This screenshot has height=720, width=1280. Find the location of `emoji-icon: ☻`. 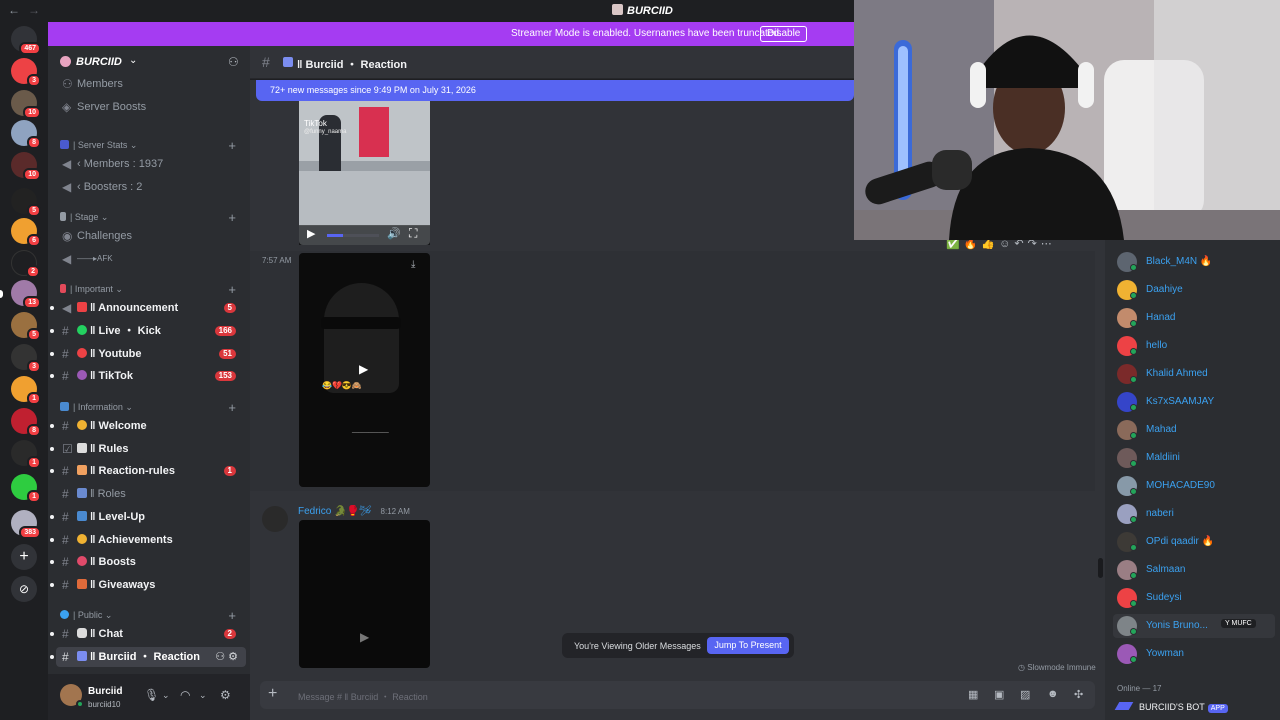

emoji-icon: ☻ is located at coordinates (1053, 694).